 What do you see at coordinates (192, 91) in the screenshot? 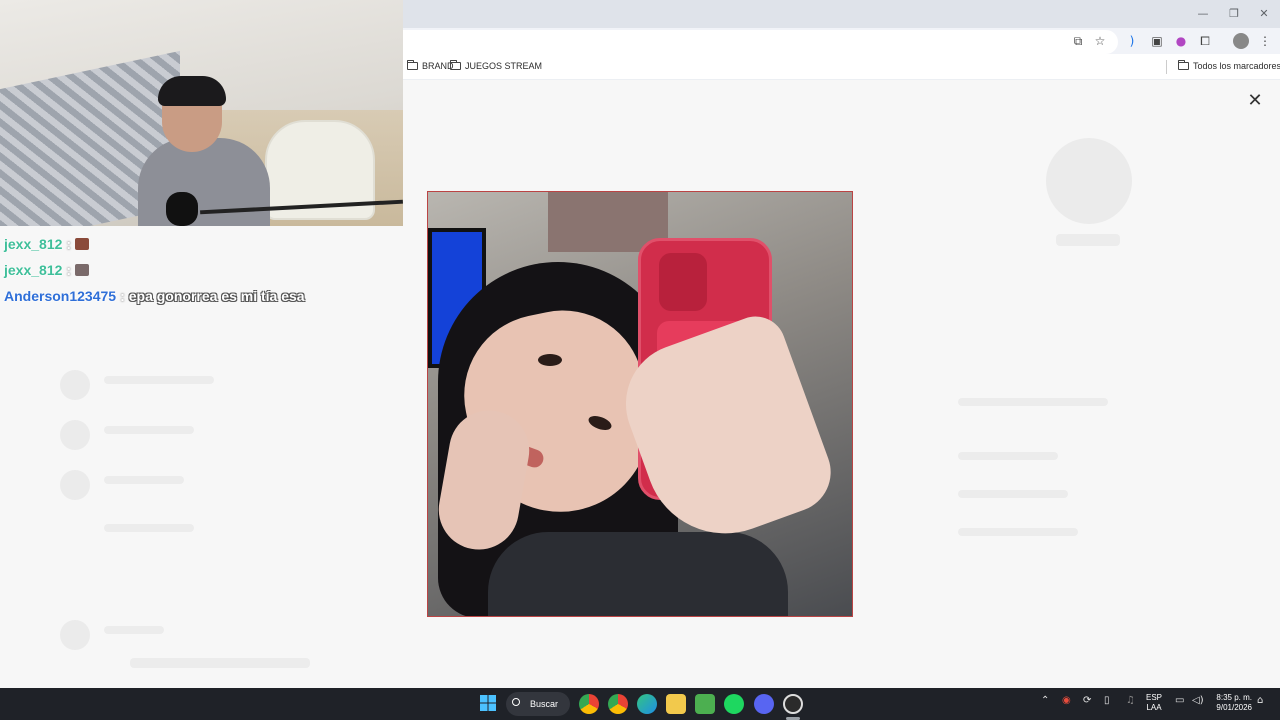
I see `streamer-hair` at bounding box center [192, 91].